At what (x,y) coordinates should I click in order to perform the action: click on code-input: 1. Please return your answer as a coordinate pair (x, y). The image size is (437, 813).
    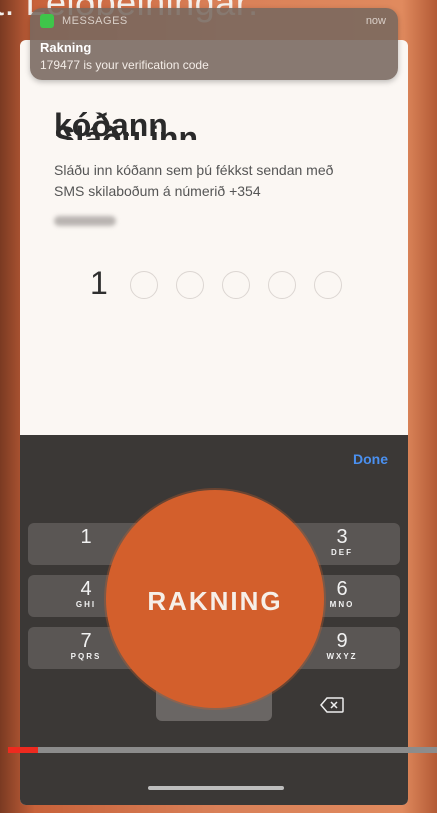
    Looking at the image, I should click on (230, 285).